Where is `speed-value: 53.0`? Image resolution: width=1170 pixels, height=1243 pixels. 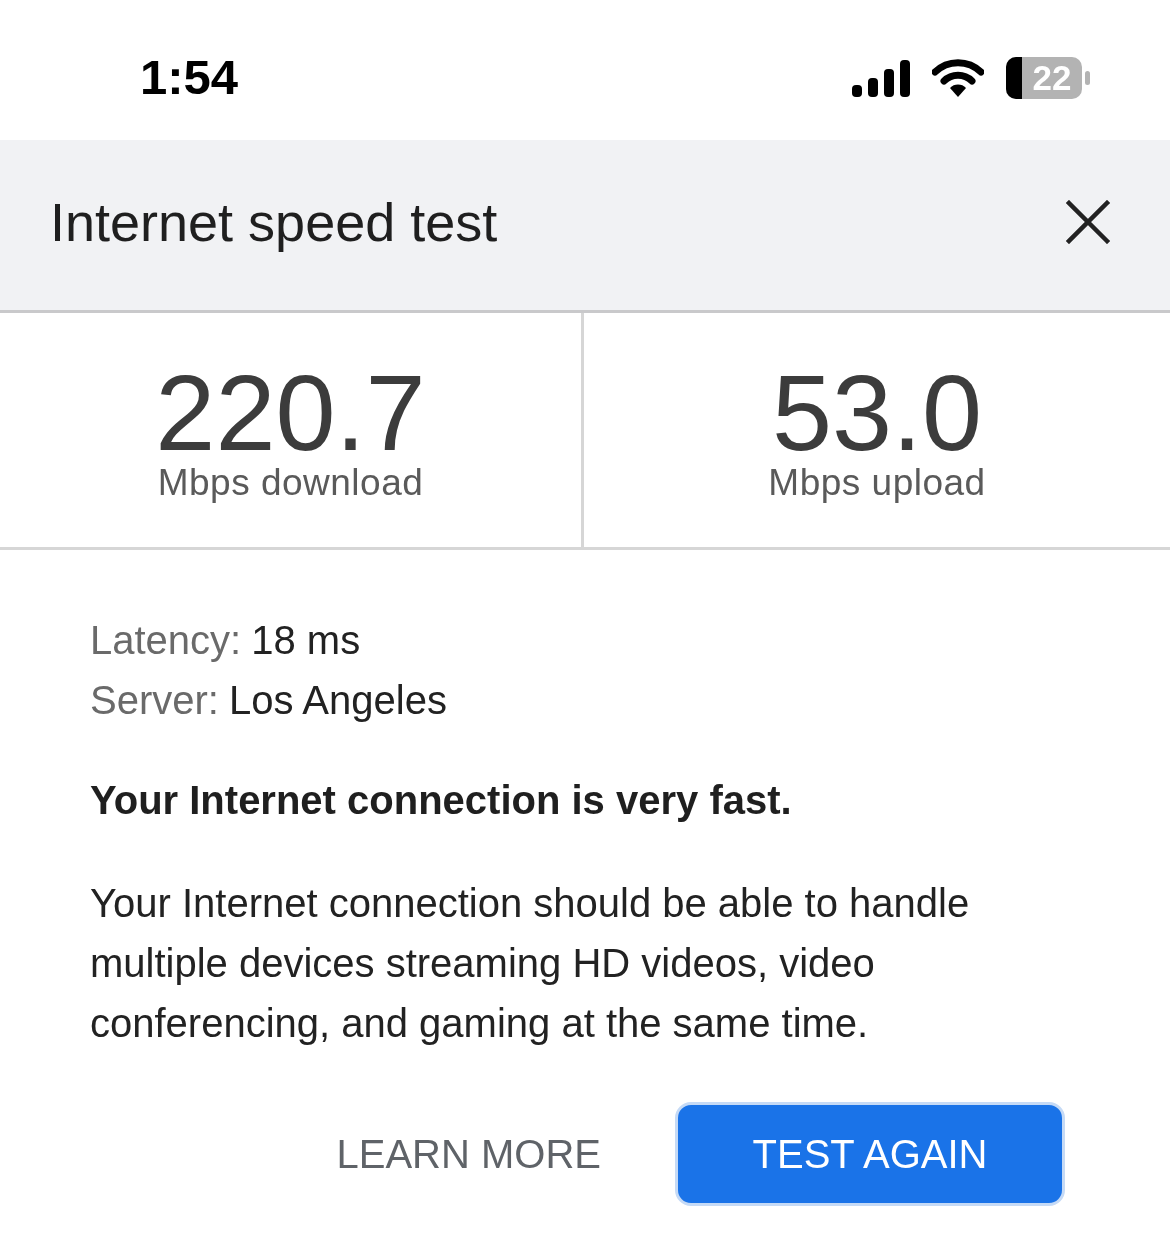 speed-value: 53.0 is located at coordinates (877, 413).